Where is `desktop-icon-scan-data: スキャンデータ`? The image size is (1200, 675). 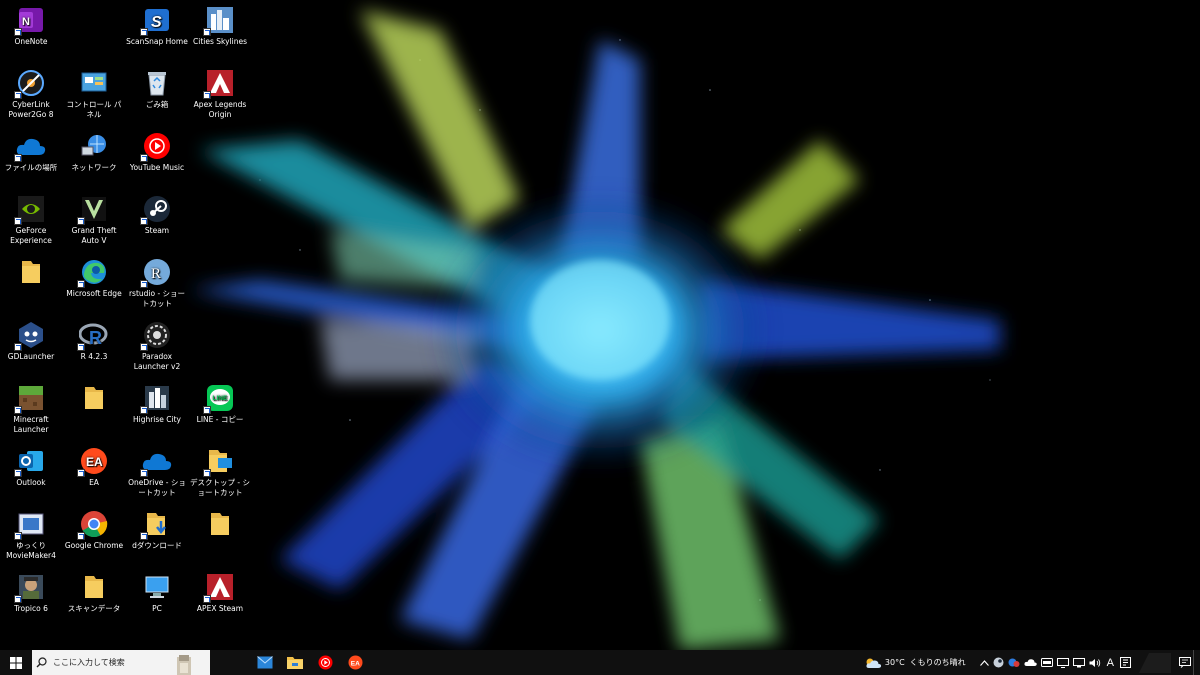
desktop-icon-scan-data: スキャンデータ is located at coordinates (94, 591).